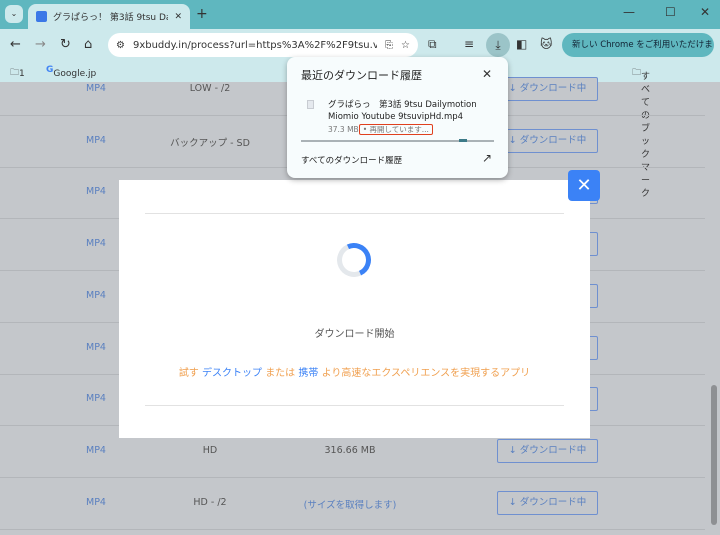  What do you see at coordinates (41, 16) in the screenshot?
I see `favicon-icon` at bounding box center [41, 16].